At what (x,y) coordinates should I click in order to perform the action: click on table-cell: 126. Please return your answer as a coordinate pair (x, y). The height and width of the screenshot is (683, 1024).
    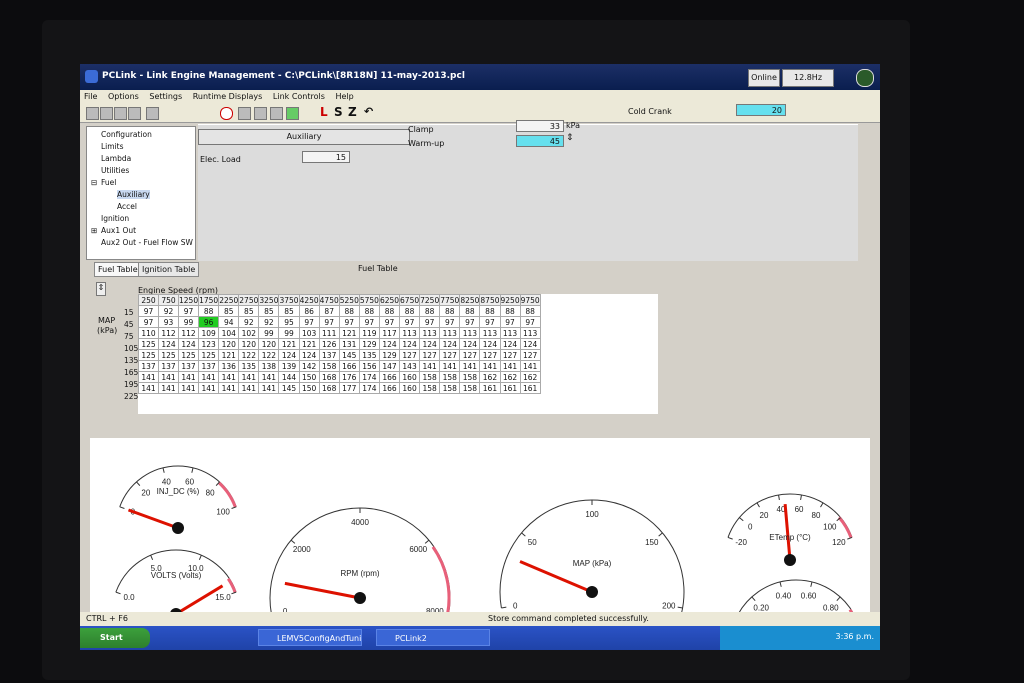
    Looking at the image, I should click on (329, 344).